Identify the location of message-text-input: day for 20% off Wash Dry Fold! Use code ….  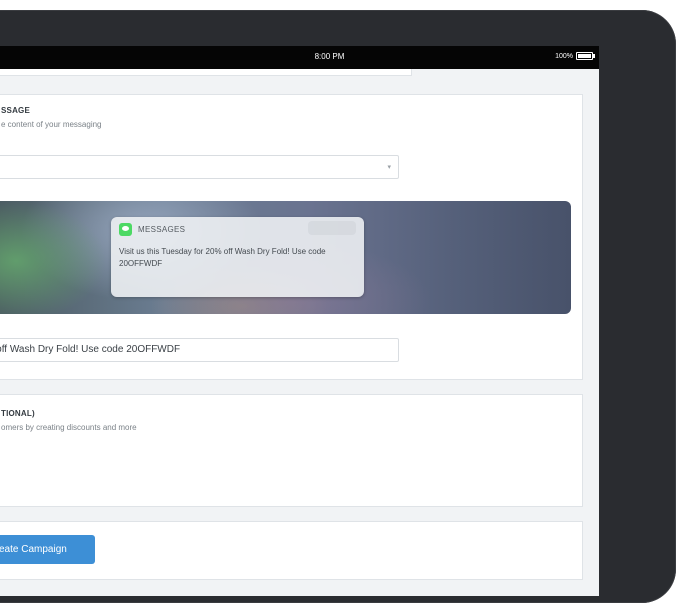
(199, 350).